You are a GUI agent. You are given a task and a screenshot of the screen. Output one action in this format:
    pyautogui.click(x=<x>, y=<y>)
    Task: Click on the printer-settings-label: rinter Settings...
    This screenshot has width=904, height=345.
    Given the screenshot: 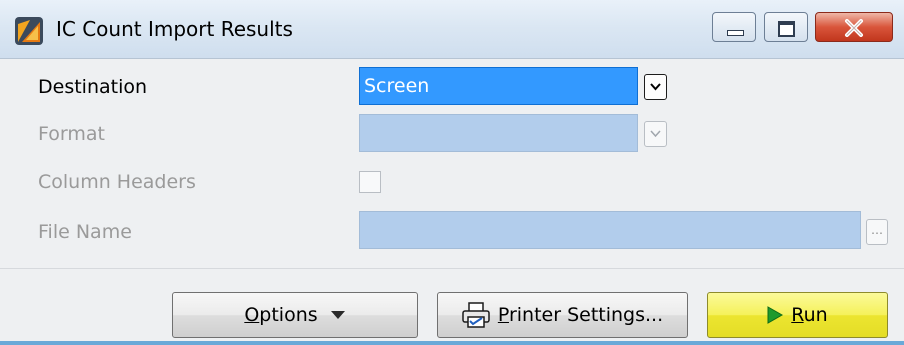 What is the action you would take?
    pyautogui.click(x=586, y=315)
    